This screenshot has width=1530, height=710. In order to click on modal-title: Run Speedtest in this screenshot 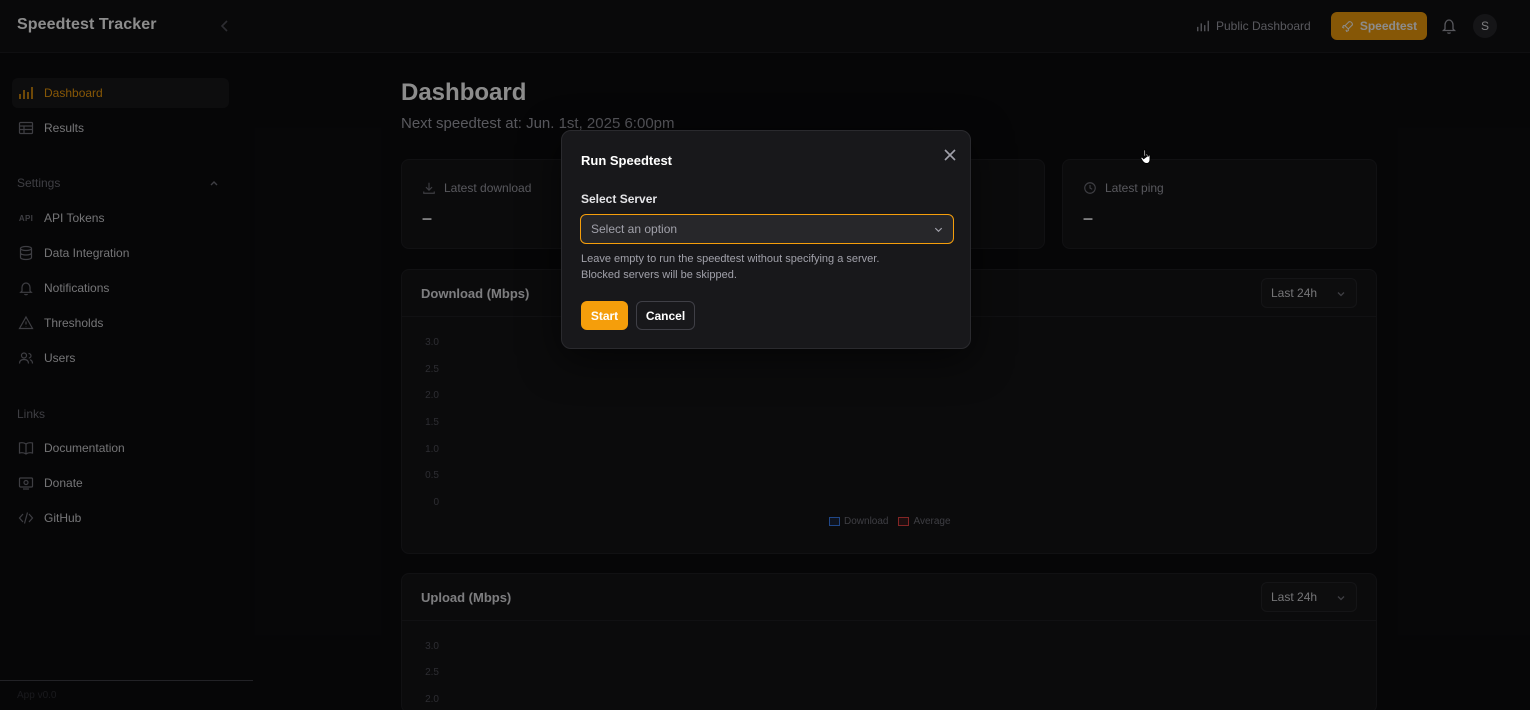, I will do `click(627, 160)`.